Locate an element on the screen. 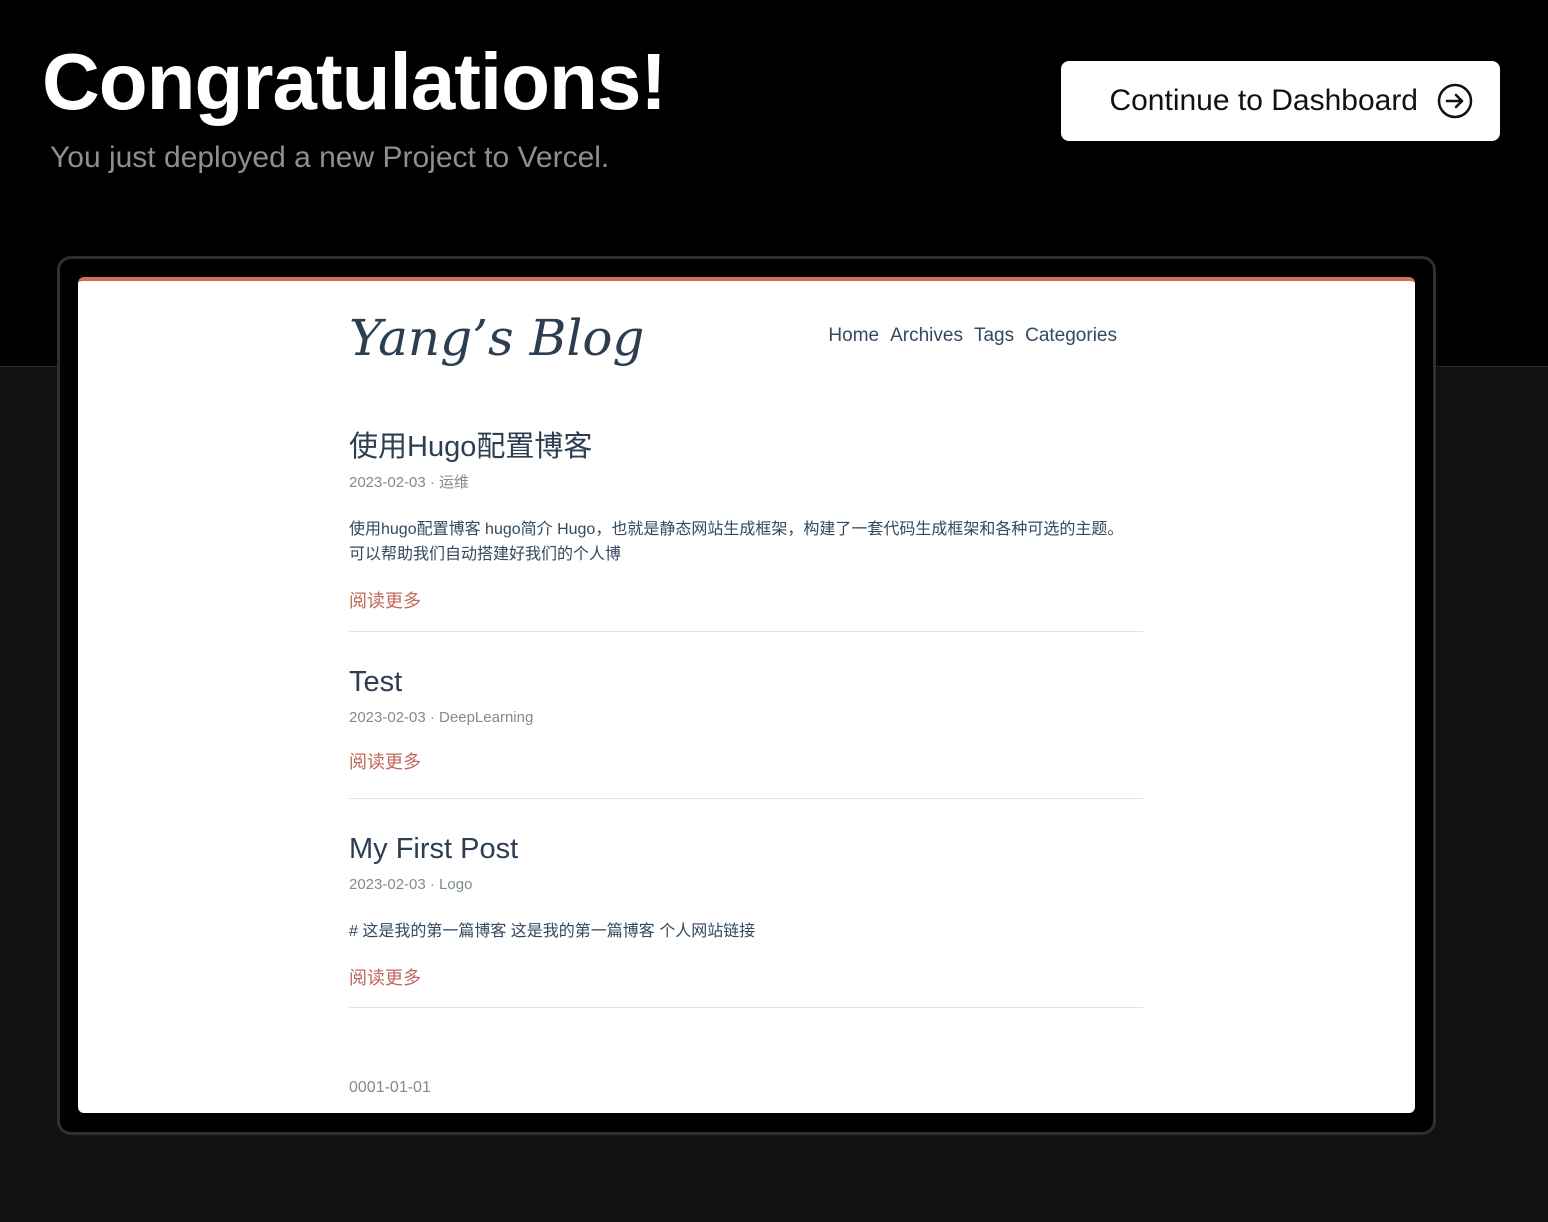 Image resolution: width=1548 pixels, height=1222 pixels. nav-categories: Categories is located at coordinates (1071, 336).